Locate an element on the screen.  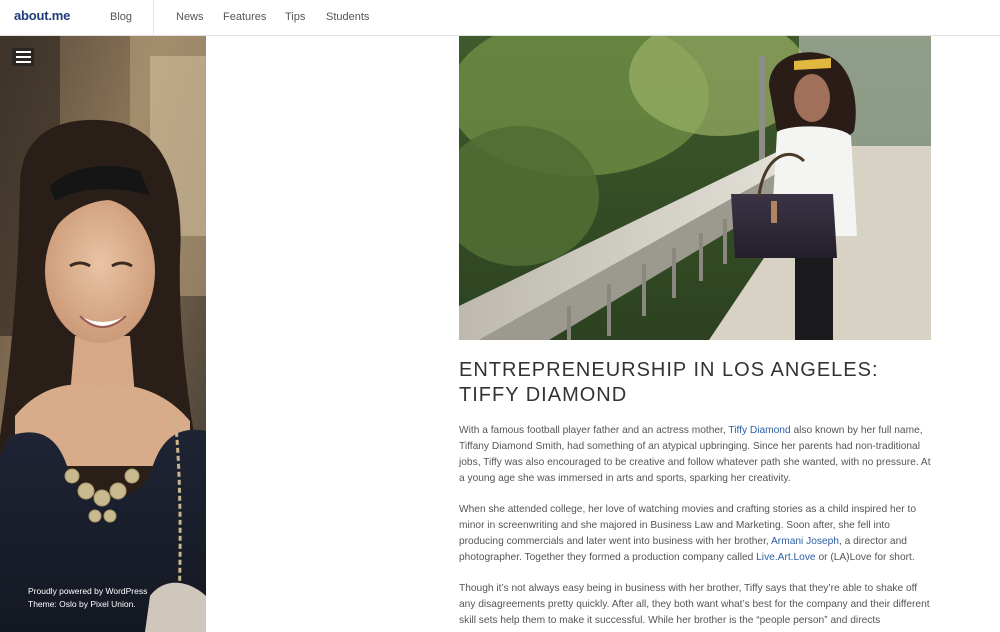
hamburger-menu-icon is located at coordinates (23, 57).